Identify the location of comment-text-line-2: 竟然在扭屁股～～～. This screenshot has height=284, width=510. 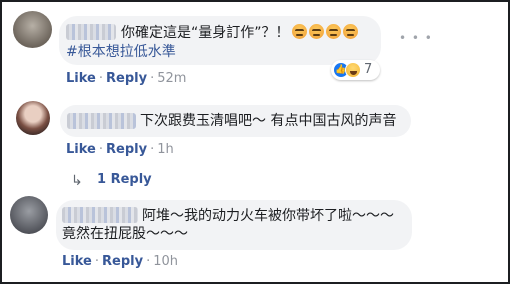
(125, 234).